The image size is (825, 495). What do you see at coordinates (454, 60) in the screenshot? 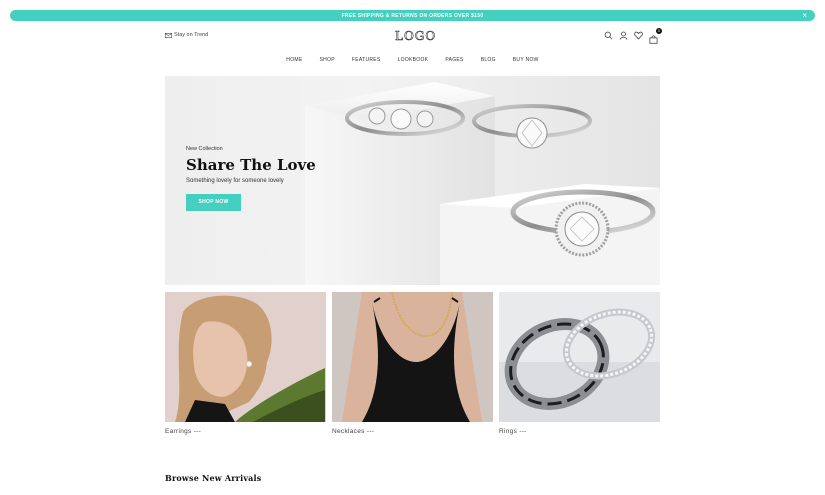
I see `nav-pages: PAGES` at bounding box center [454, 60].